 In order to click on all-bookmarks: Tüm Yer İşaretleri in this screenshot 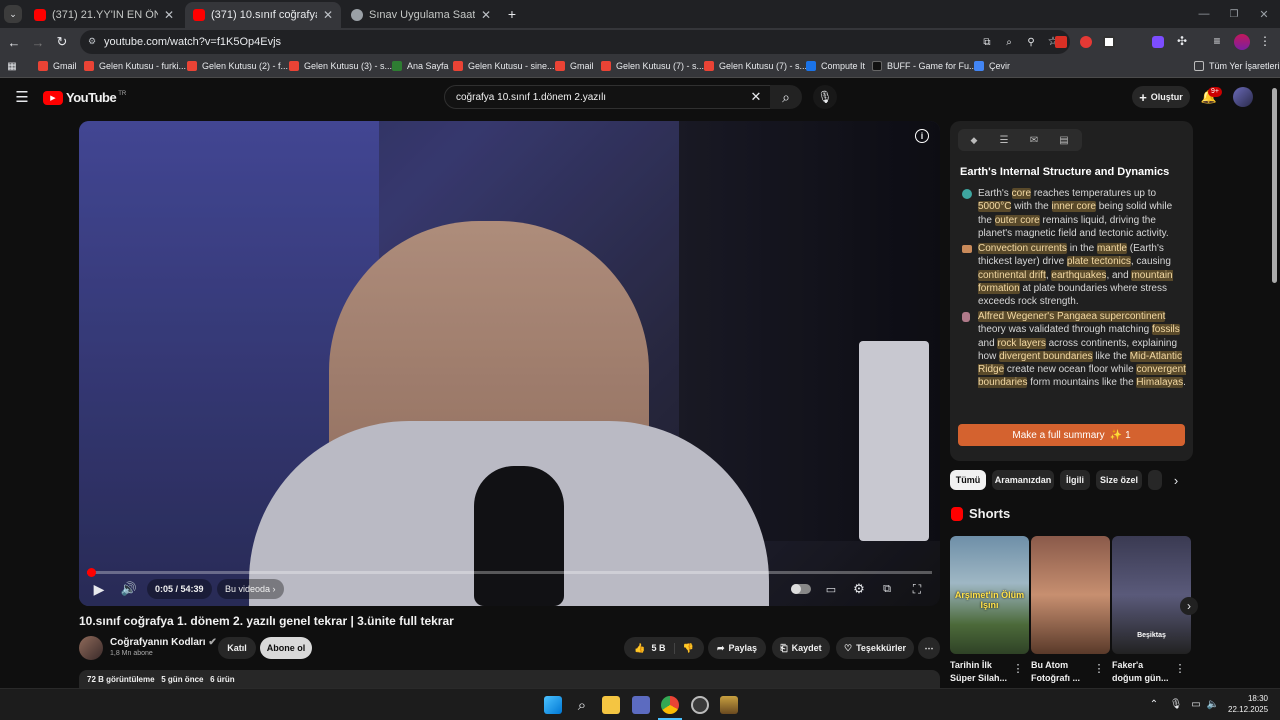, I will do `click(1237, 66)`.